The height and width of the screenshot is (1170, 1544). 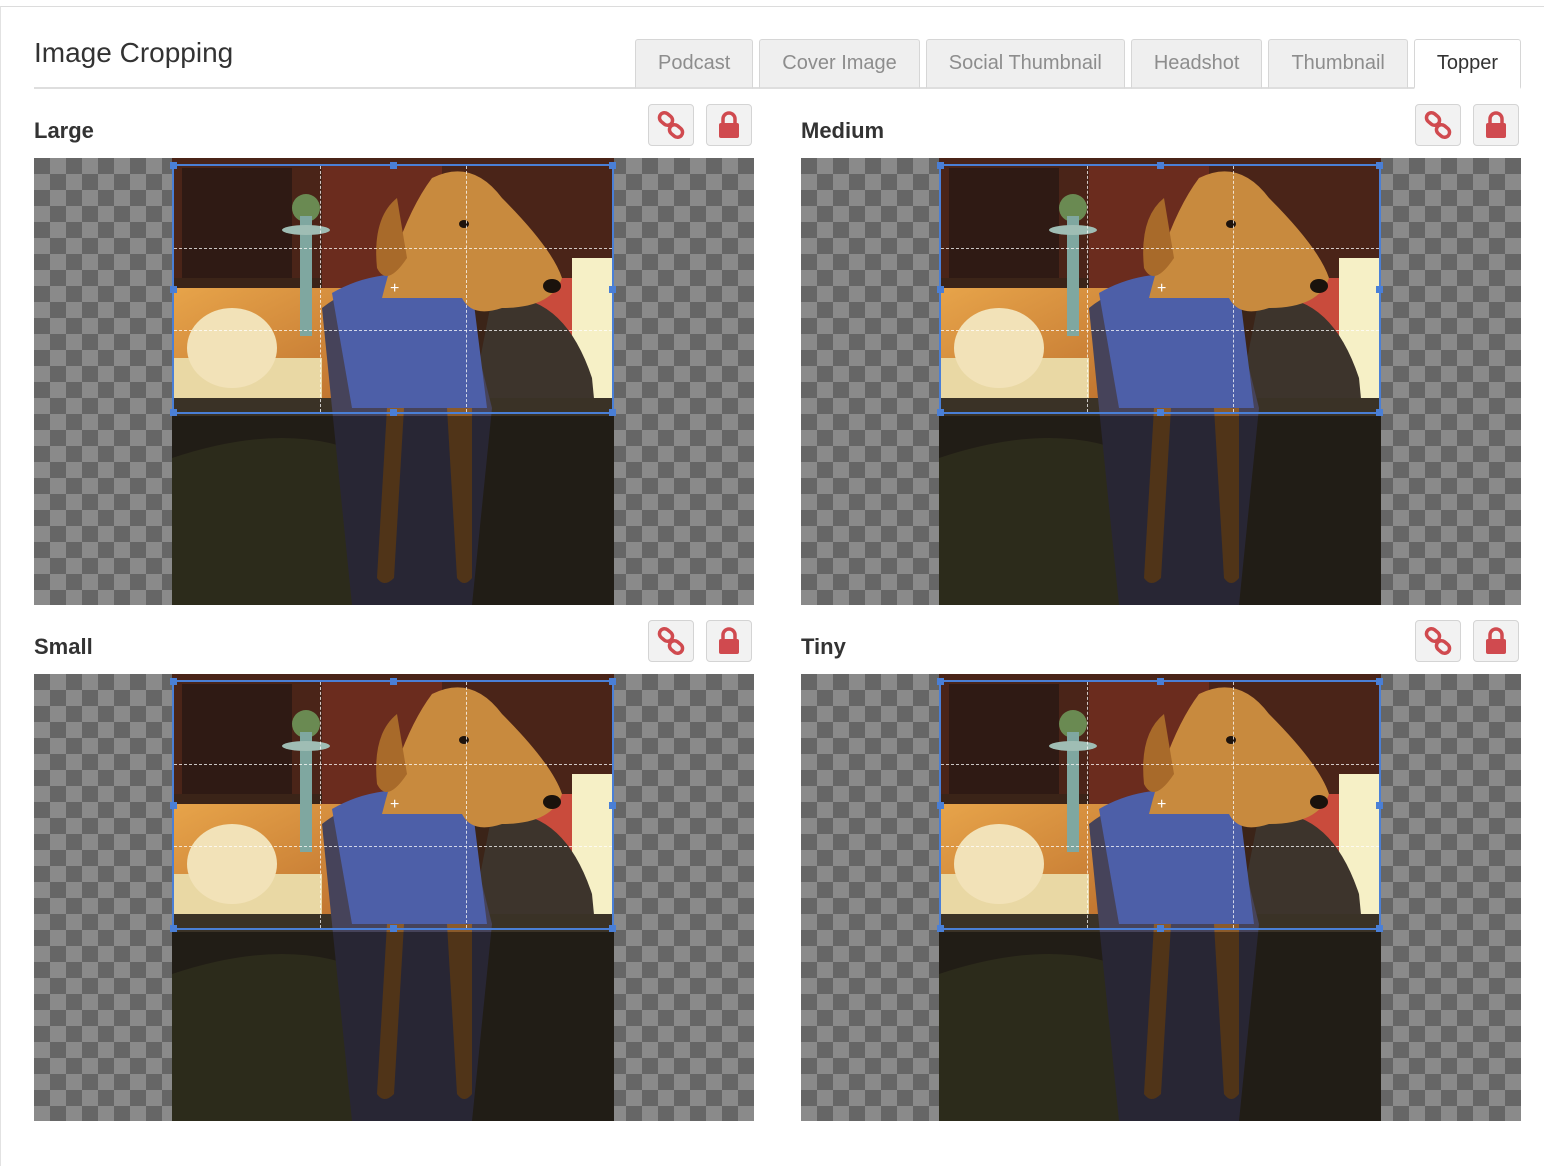 I want to click on tab-social-thumbnail: Social Thumbnail, so click(x=1025, y=64).